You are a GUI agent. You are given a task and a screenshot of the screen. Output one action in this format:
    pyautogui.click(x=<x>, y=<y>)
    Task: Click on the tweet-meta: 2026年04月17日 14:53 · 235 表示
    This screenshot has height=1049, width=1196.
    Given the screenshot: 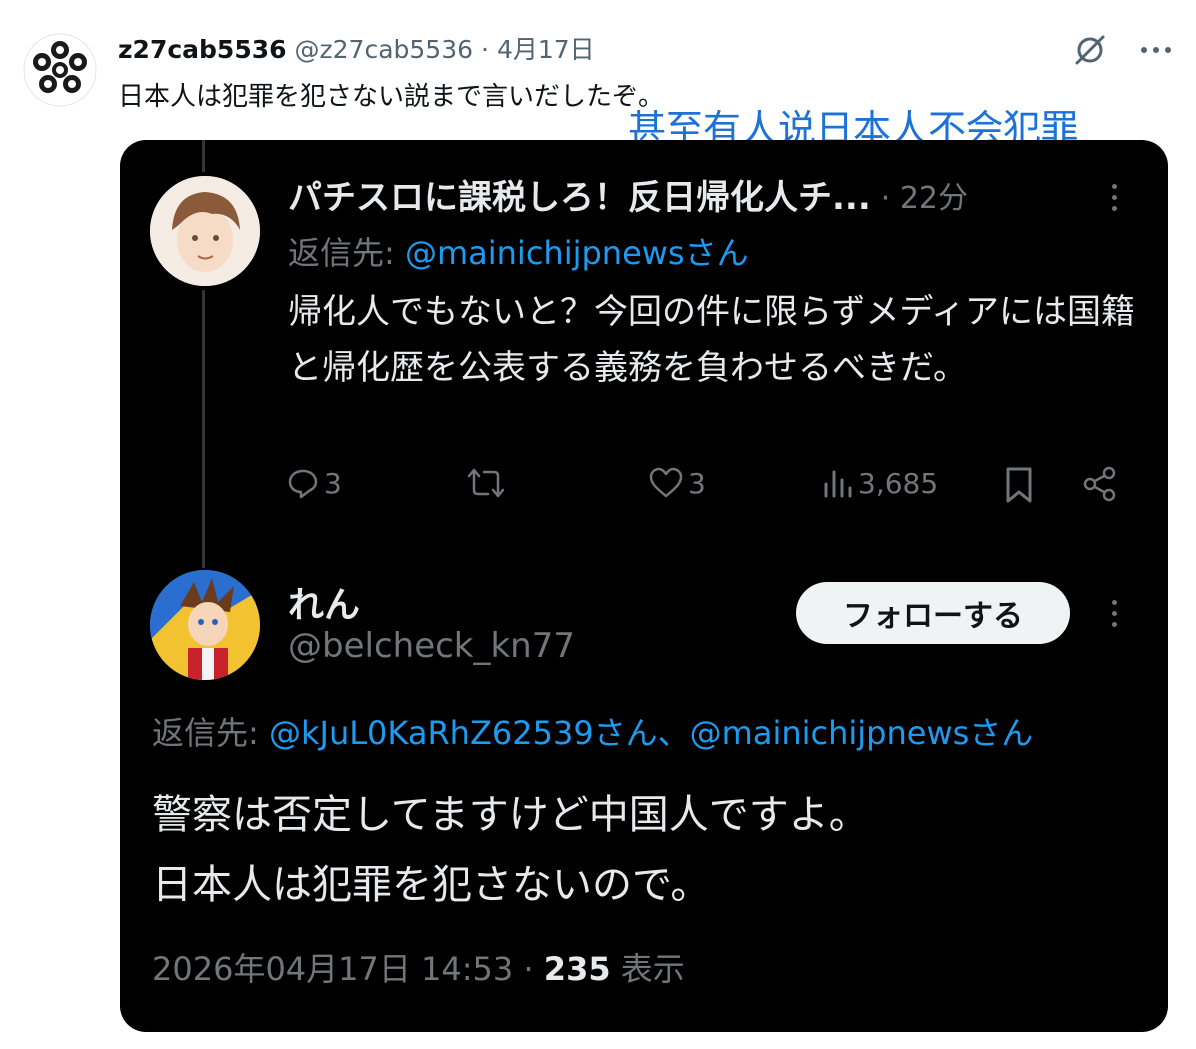 What is the action you would take?
    pyautogui.click(x=418, y=967)
    